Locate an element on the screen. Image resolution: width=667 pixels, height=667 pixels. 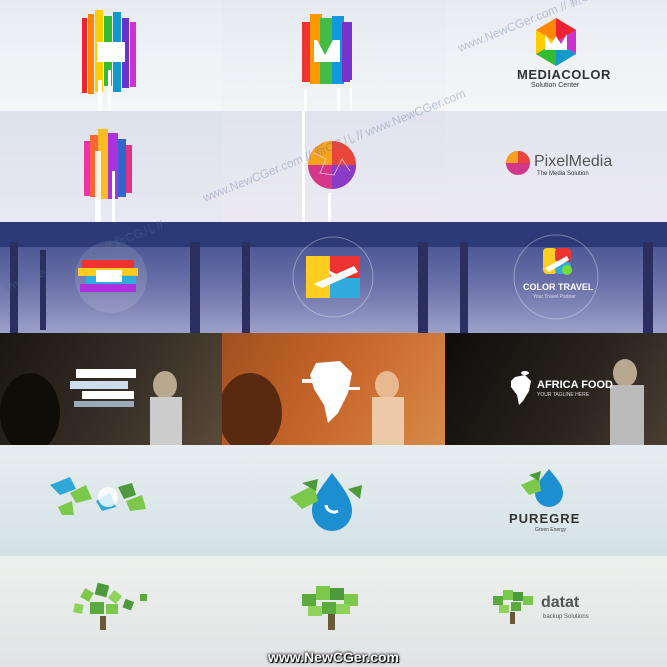
row5-cell2 is located at coordinates (333, 500).